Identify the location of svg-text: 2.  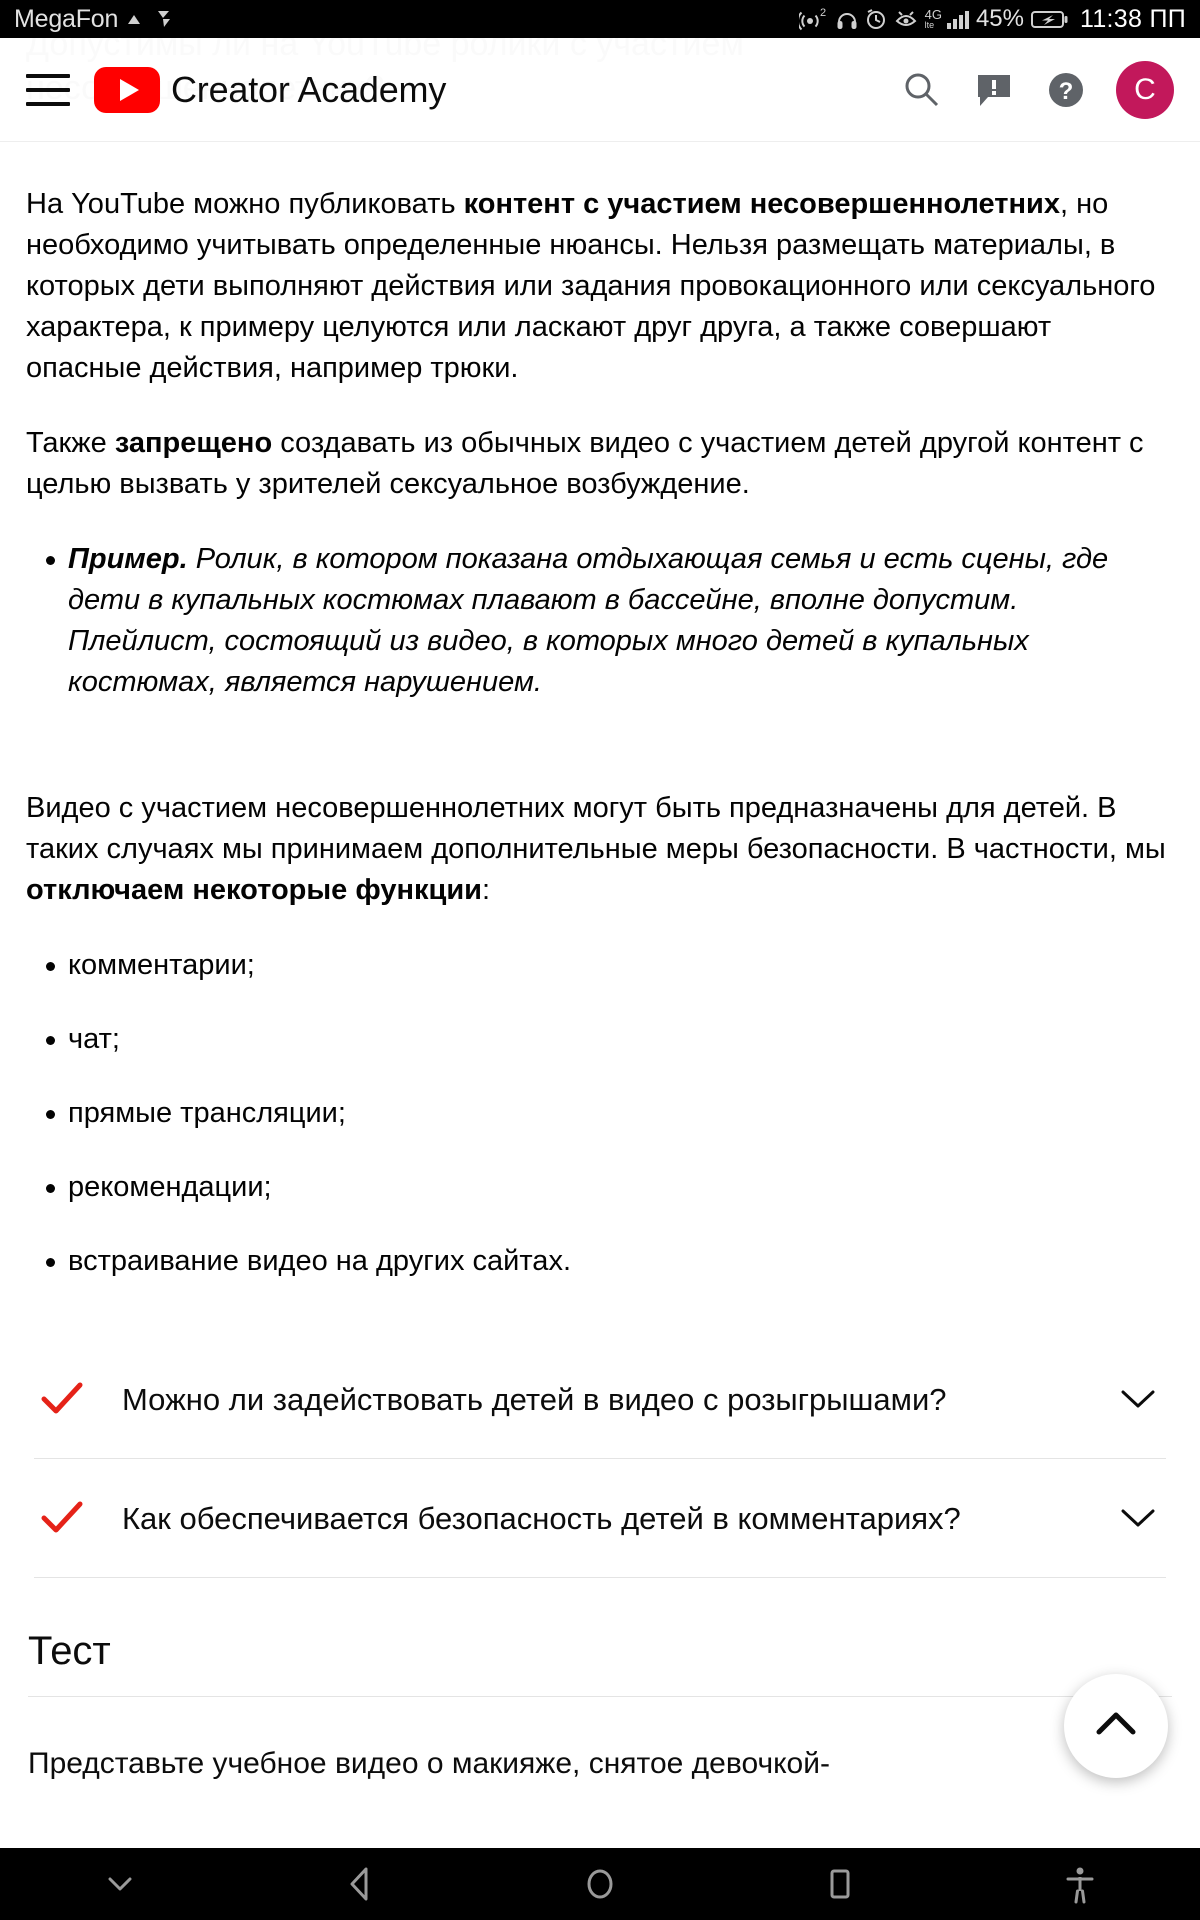
(823, 13).